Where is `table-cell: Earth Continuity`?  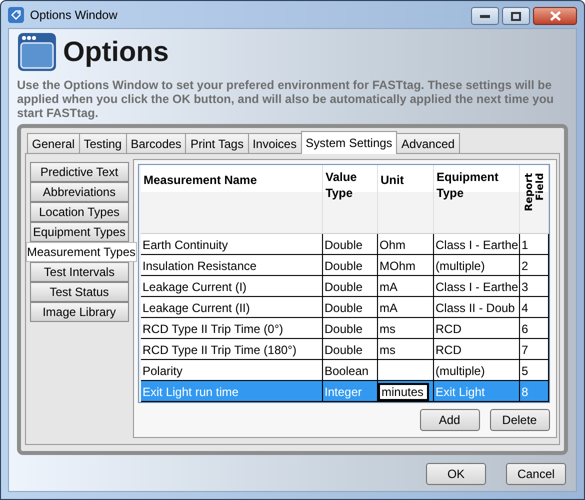 table-cell: Earth Continuity is located at coordinates (185, 245).